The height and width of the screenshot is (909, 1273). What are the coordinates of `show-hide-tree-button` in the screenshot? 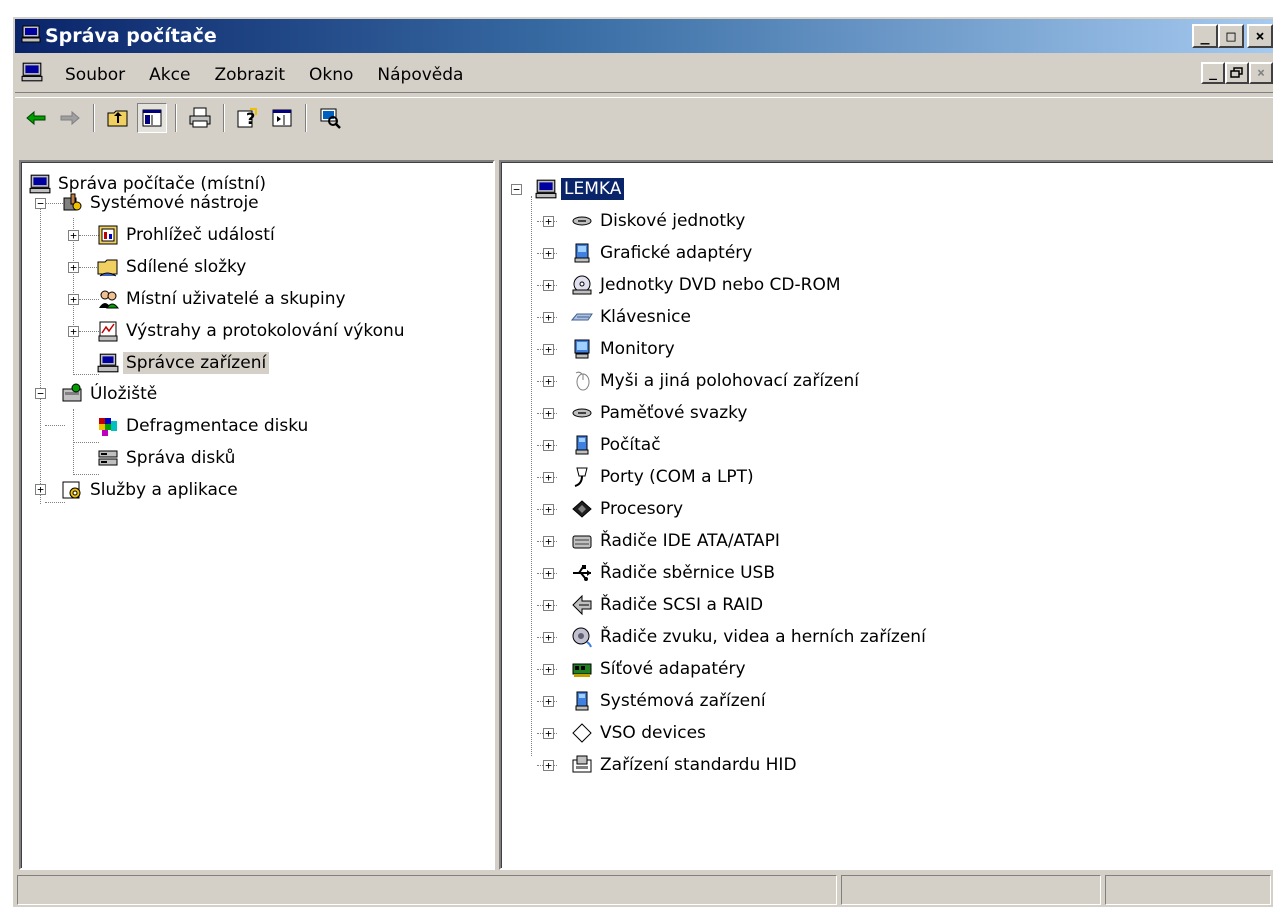 It's located at (152, 117).